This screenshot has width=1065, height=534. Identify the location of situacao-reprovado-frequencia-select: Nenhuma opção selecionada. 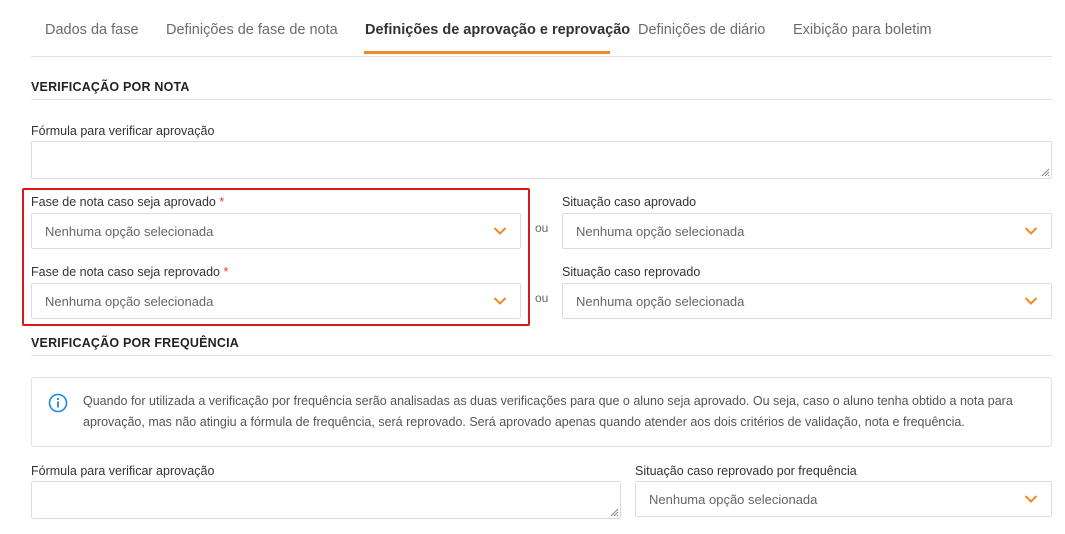
(843, 499).